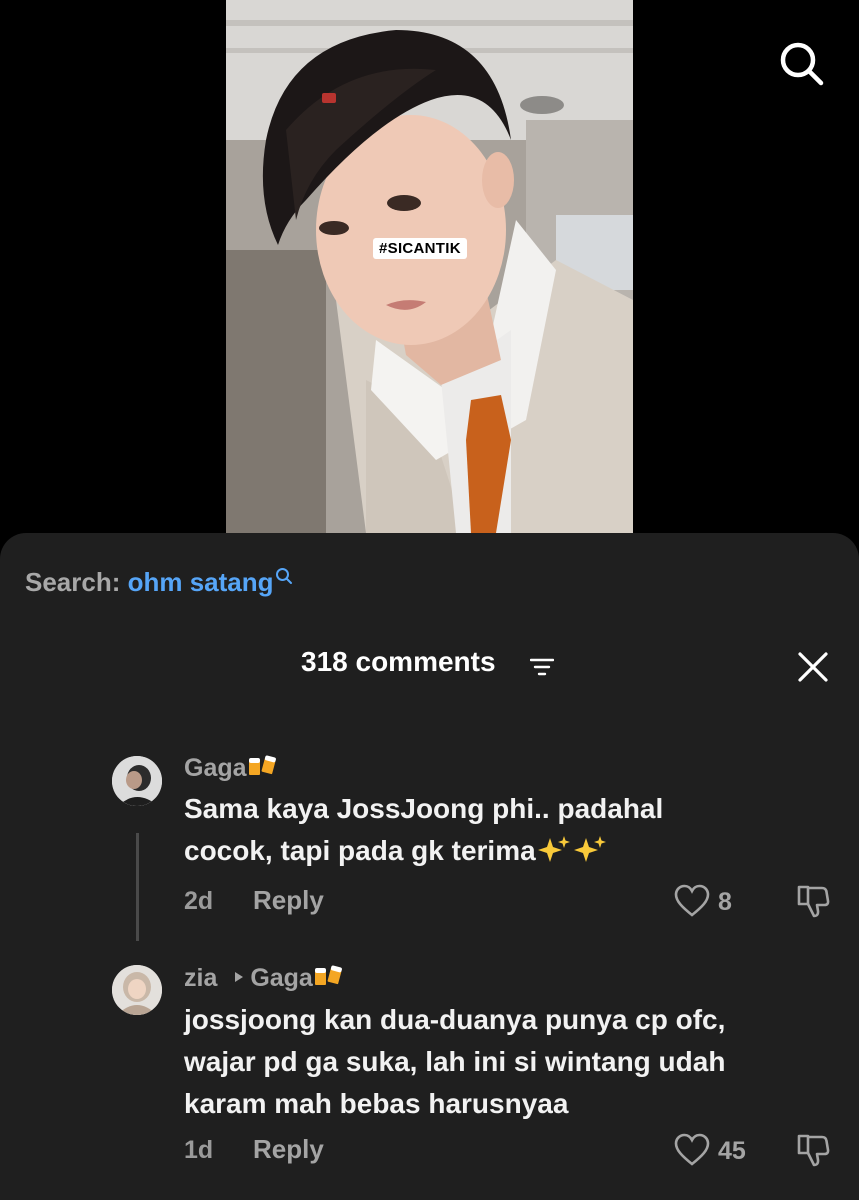 The width and height of the screenshot is (859, 1200). What do you see at coordinates (201, 582) in the screenshot?
I see `search-query-link: ohm satang` at bounding box center [201, 582].